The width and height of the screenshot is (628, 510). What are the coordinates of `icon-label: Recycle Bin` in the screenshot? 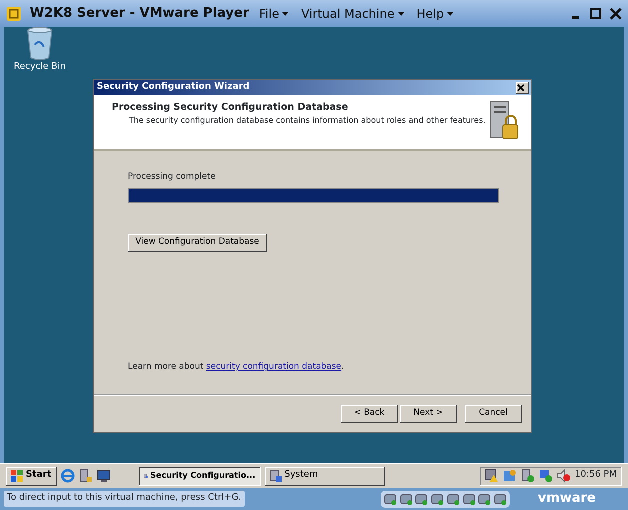 It's located at (40, 67).